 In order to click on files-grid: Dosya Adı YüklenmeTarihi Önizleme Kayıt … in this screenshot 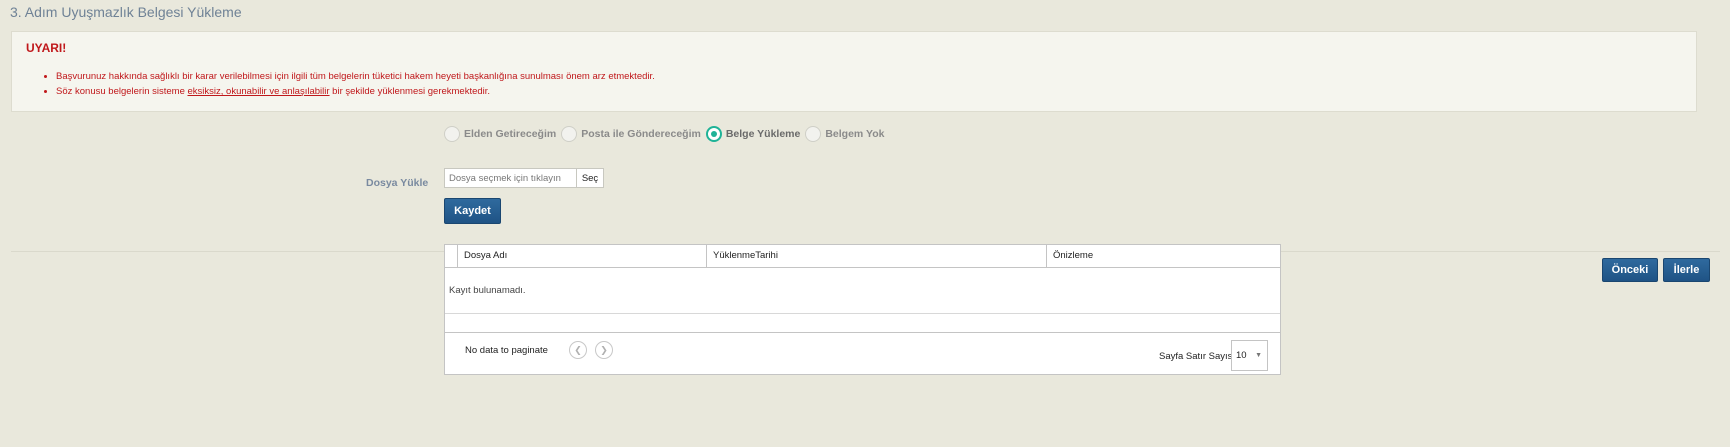, I will do `click(862, 309)`.